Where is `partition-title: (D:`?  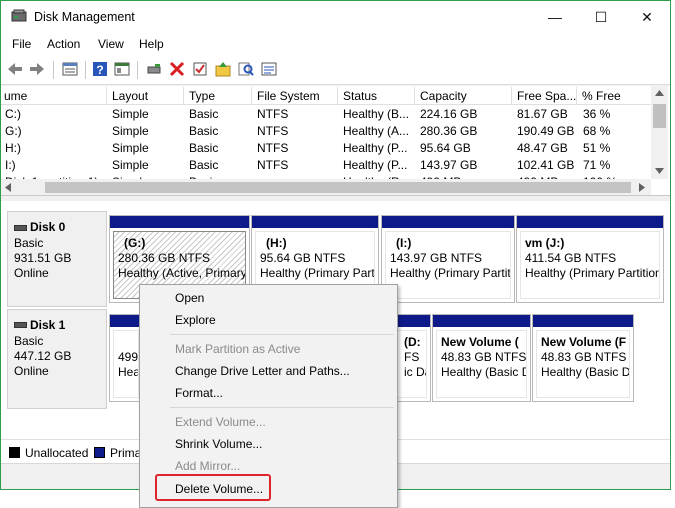
partition-title: (D: is located at coordinates (412, 342).